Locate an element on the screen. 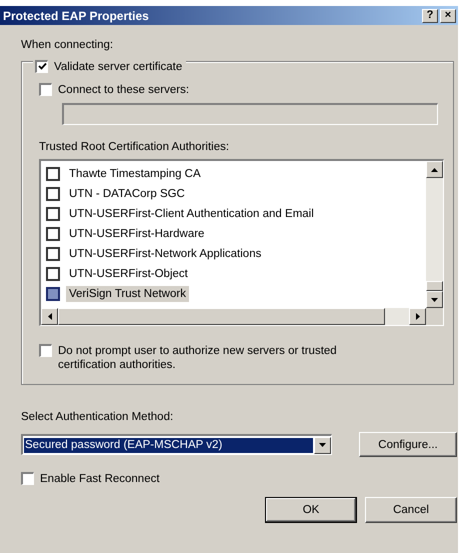 The width and height of the screenshot is (464, 553). list-item: UTN - DATACorp SGC is located at coordinates (127, 194).